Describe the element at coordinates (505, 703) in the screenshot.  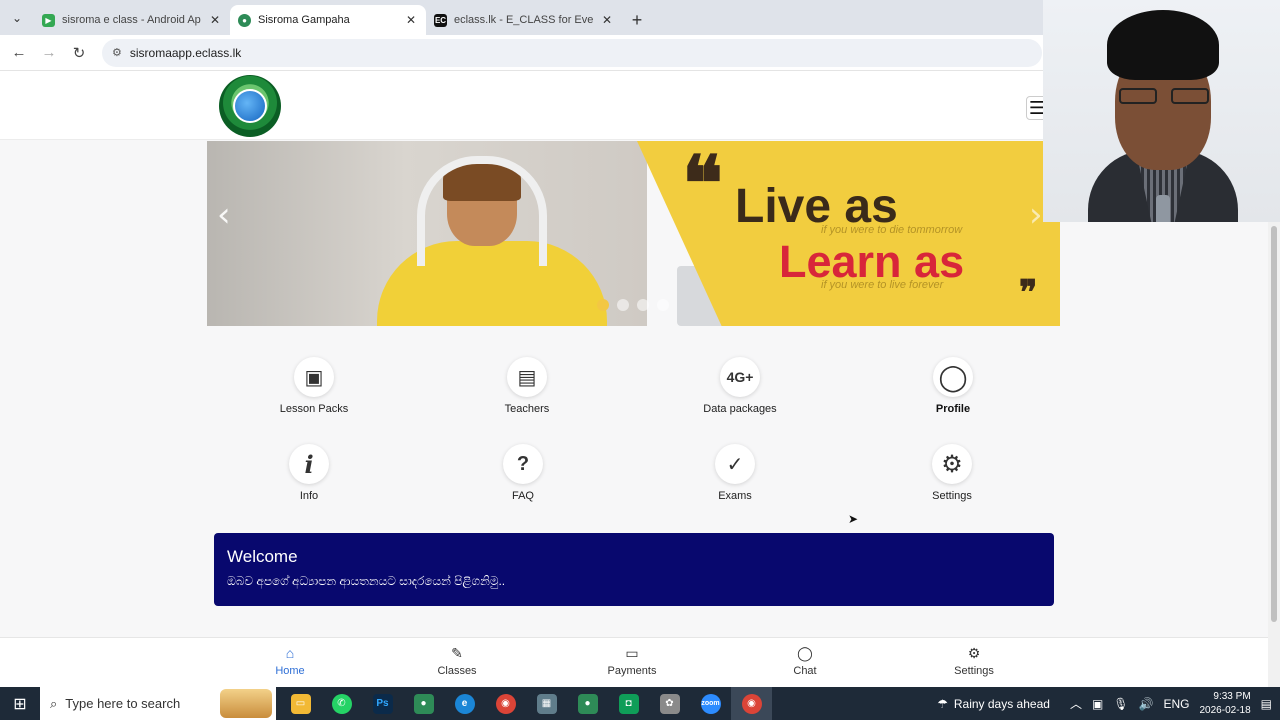
I see `chrome-icon: ◉` at that location.